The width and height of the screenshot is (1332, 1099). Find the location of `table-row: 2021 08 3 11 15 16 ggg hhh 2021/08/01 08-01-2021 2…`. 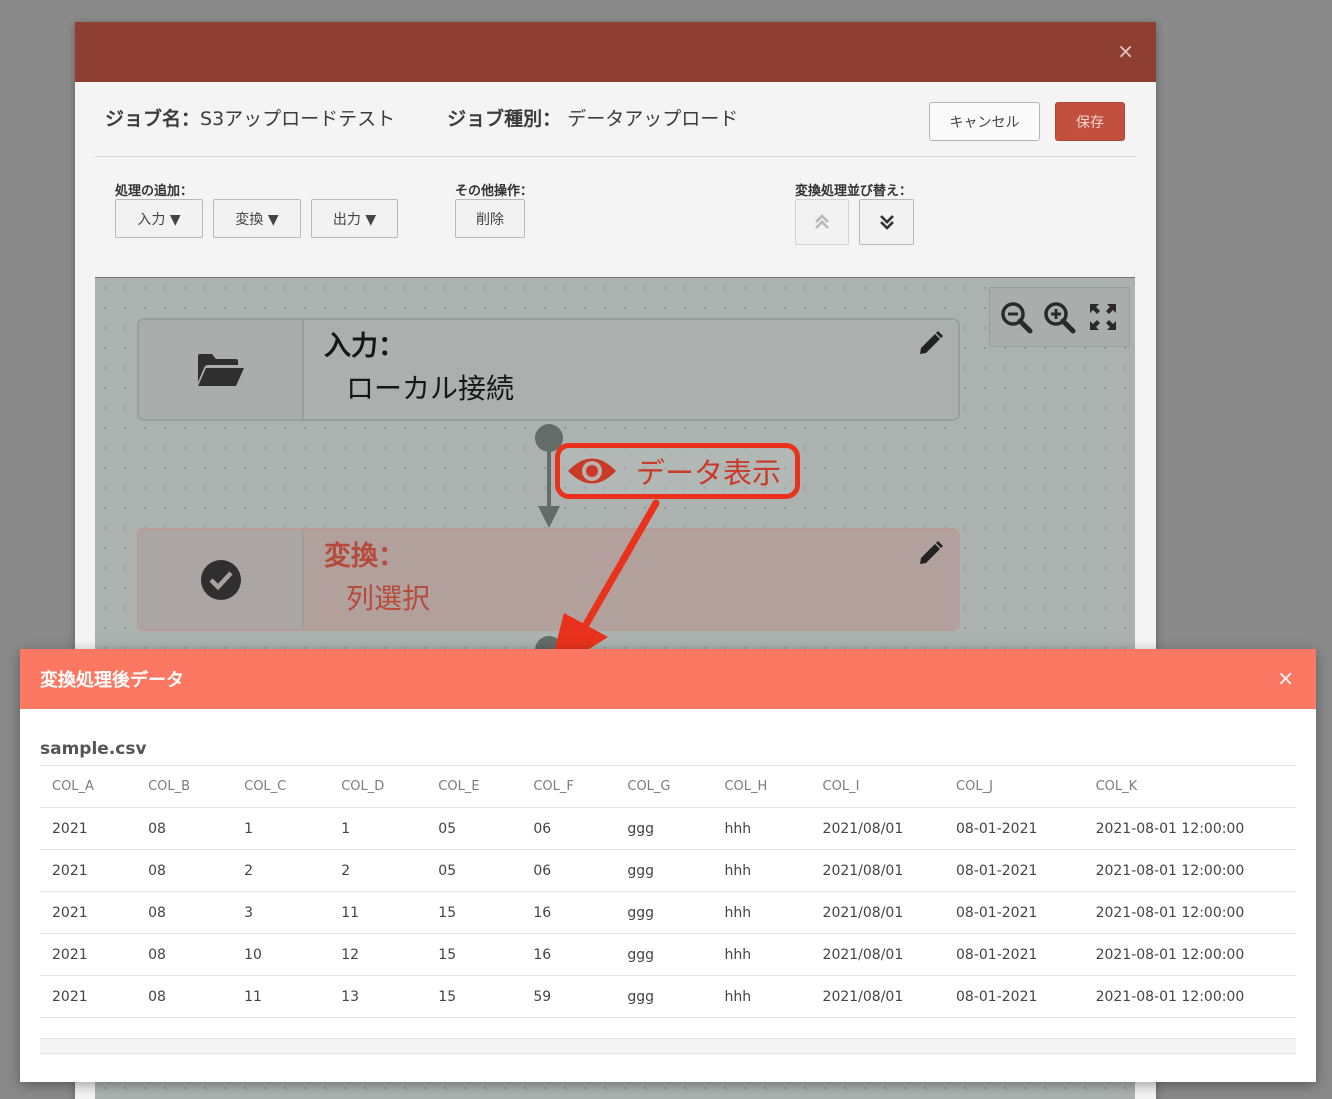

table-row: 2021 08 3 11 15 16 ggg hhh 2021/08/01 08-01-2021 2… is located at coordinates (668, 912).